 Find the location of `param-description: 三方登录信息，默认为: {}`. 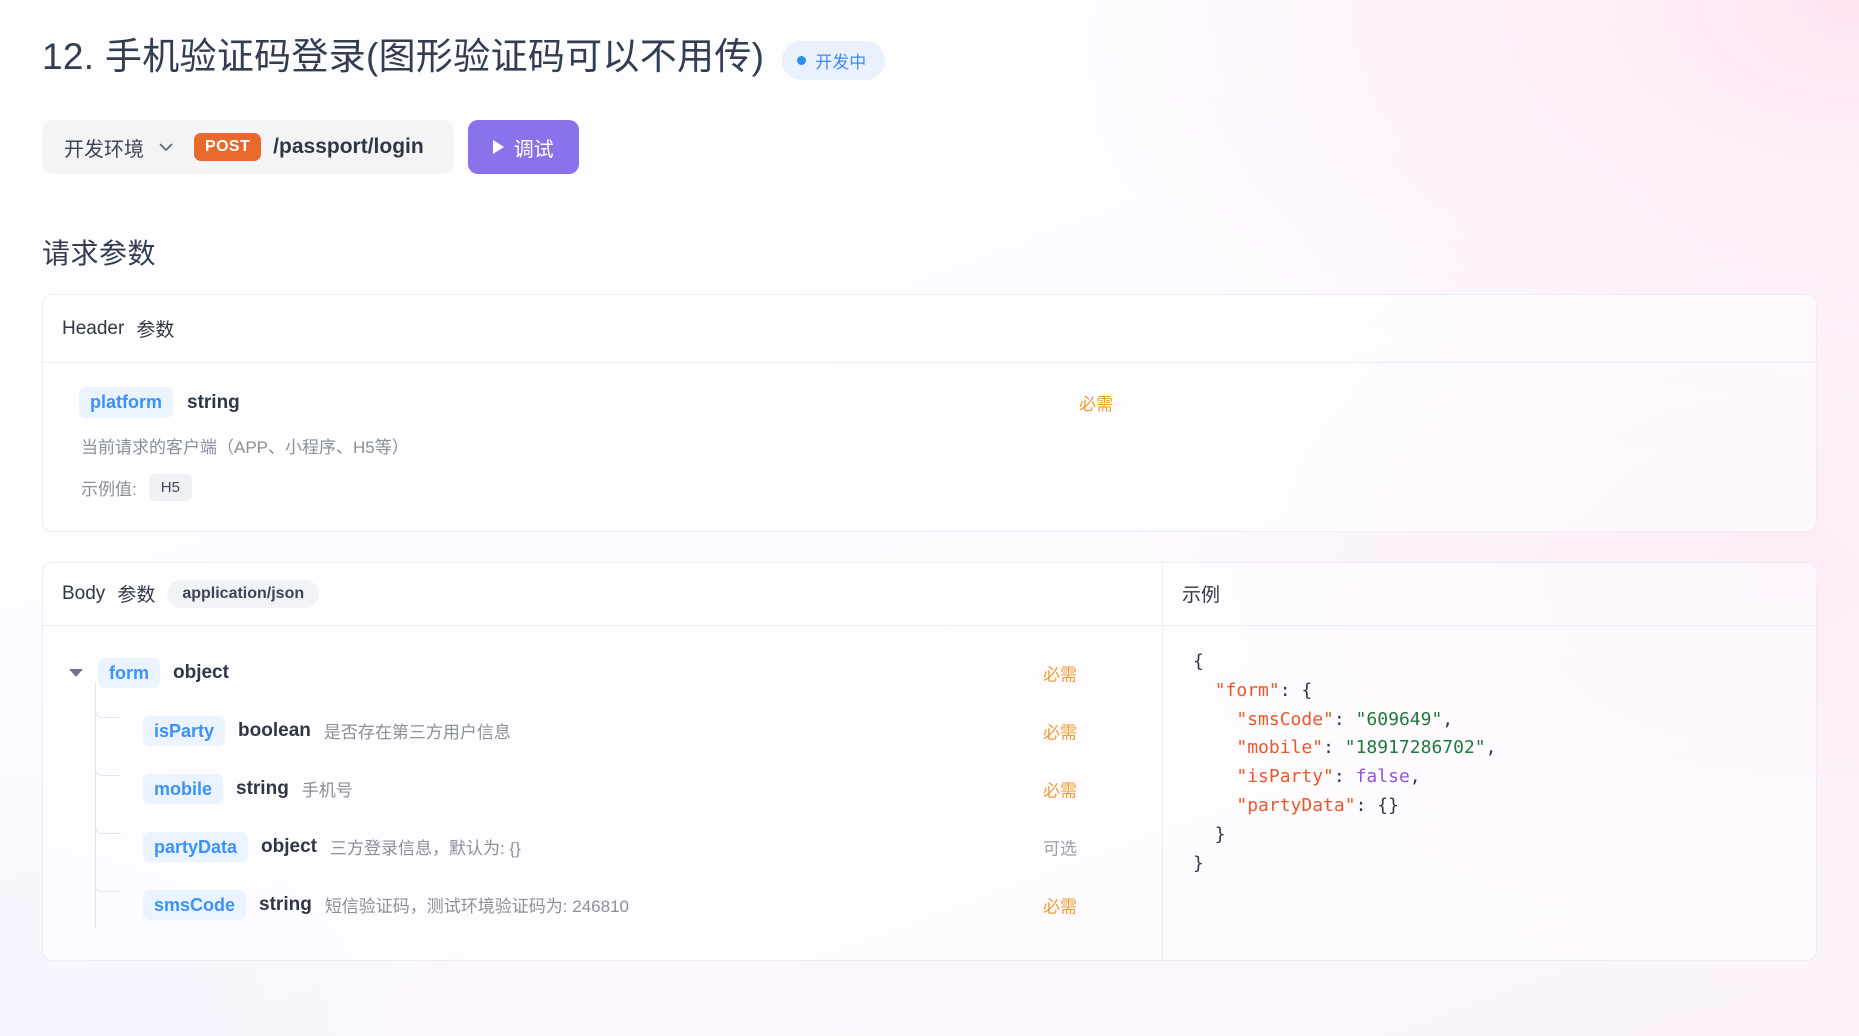

param-description: 三方登录信息，默认为: {} is located at coordinates (425, 849).